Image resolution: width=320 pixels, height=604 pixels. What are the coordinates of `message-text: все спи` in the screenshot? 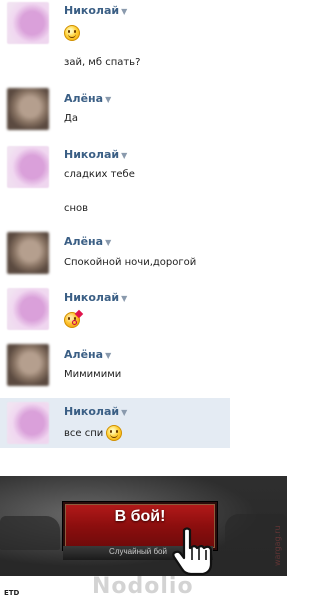 It's located at (93, 433).